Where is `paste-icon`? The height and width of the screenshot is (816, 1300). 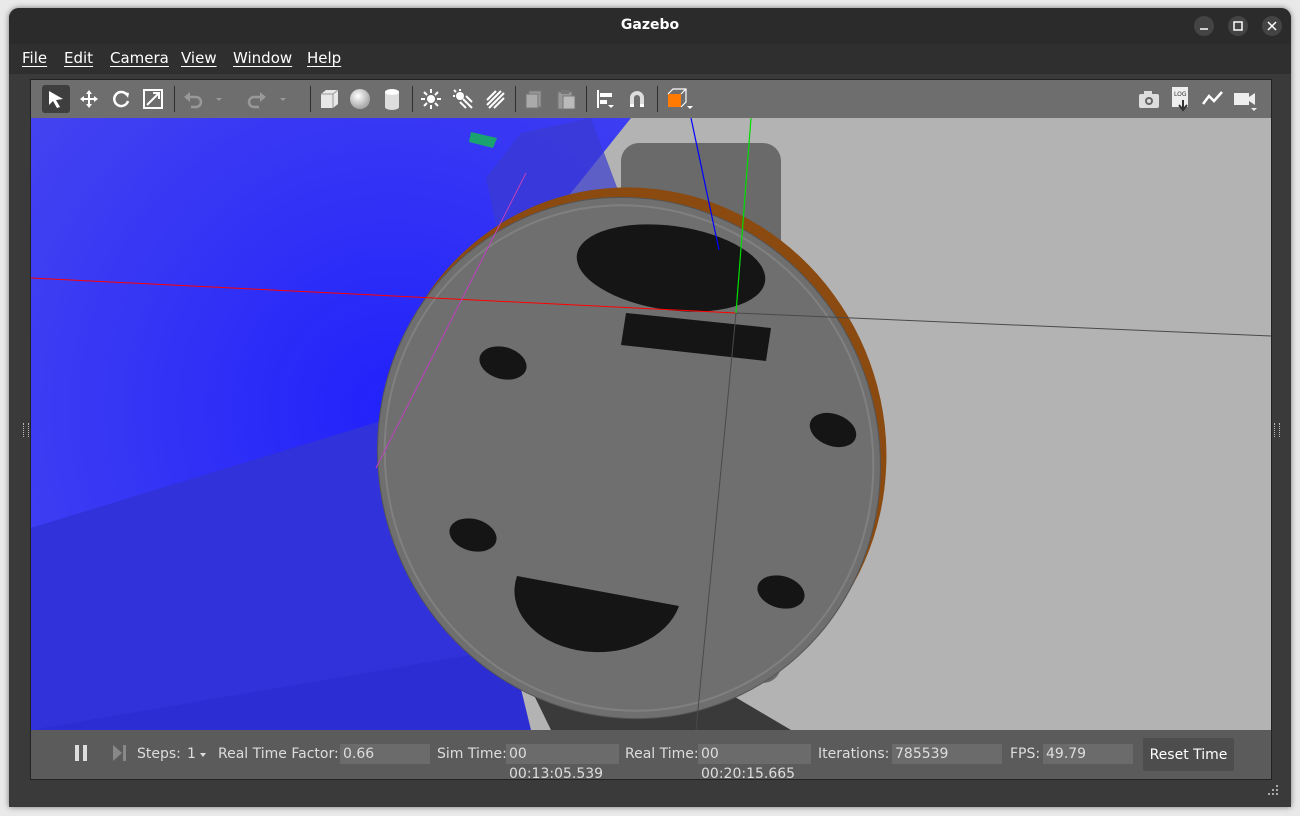
paste-icon is located at coordinates (566, 100).